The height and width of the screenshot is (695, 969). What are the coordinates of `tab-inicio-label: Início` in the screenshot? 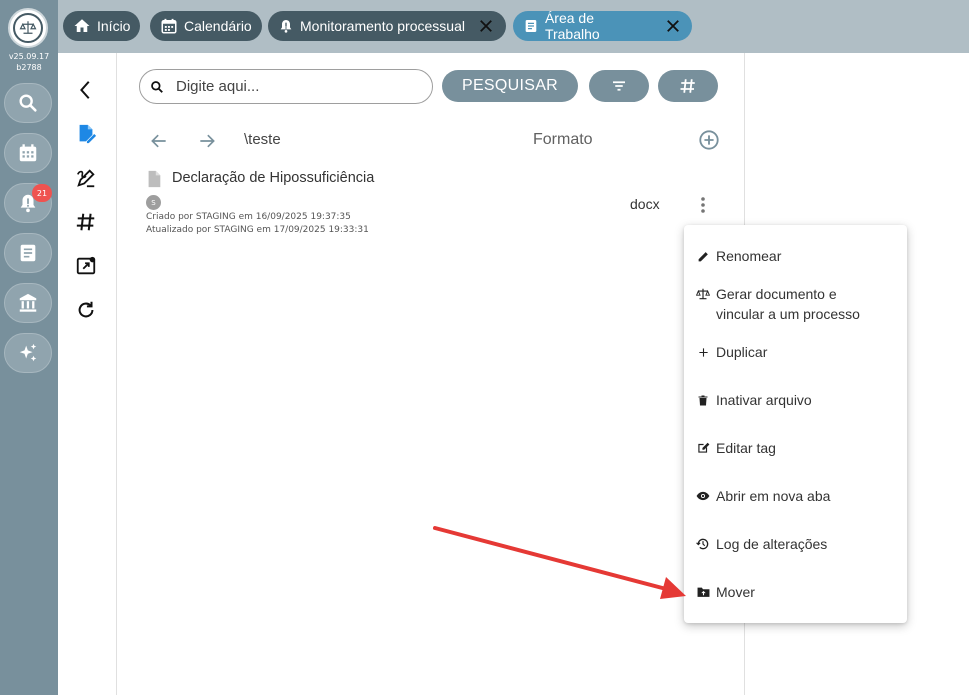 It's located at (114, 26).